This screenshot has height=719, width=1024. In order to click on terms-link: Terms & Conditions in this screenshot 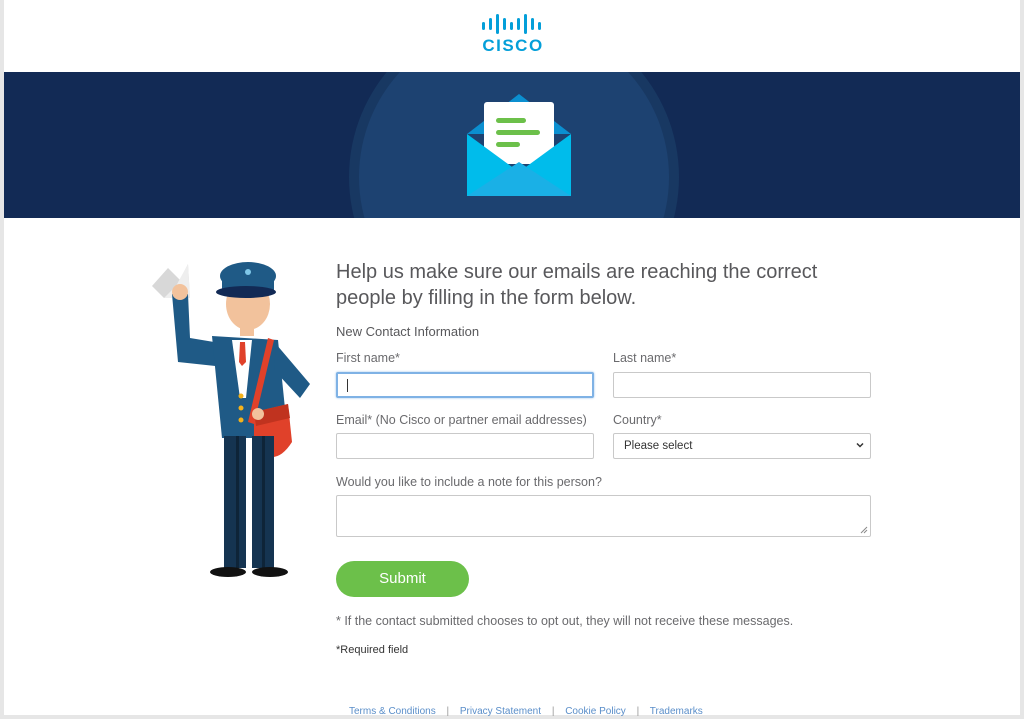, I will do `click(392, 711)`.